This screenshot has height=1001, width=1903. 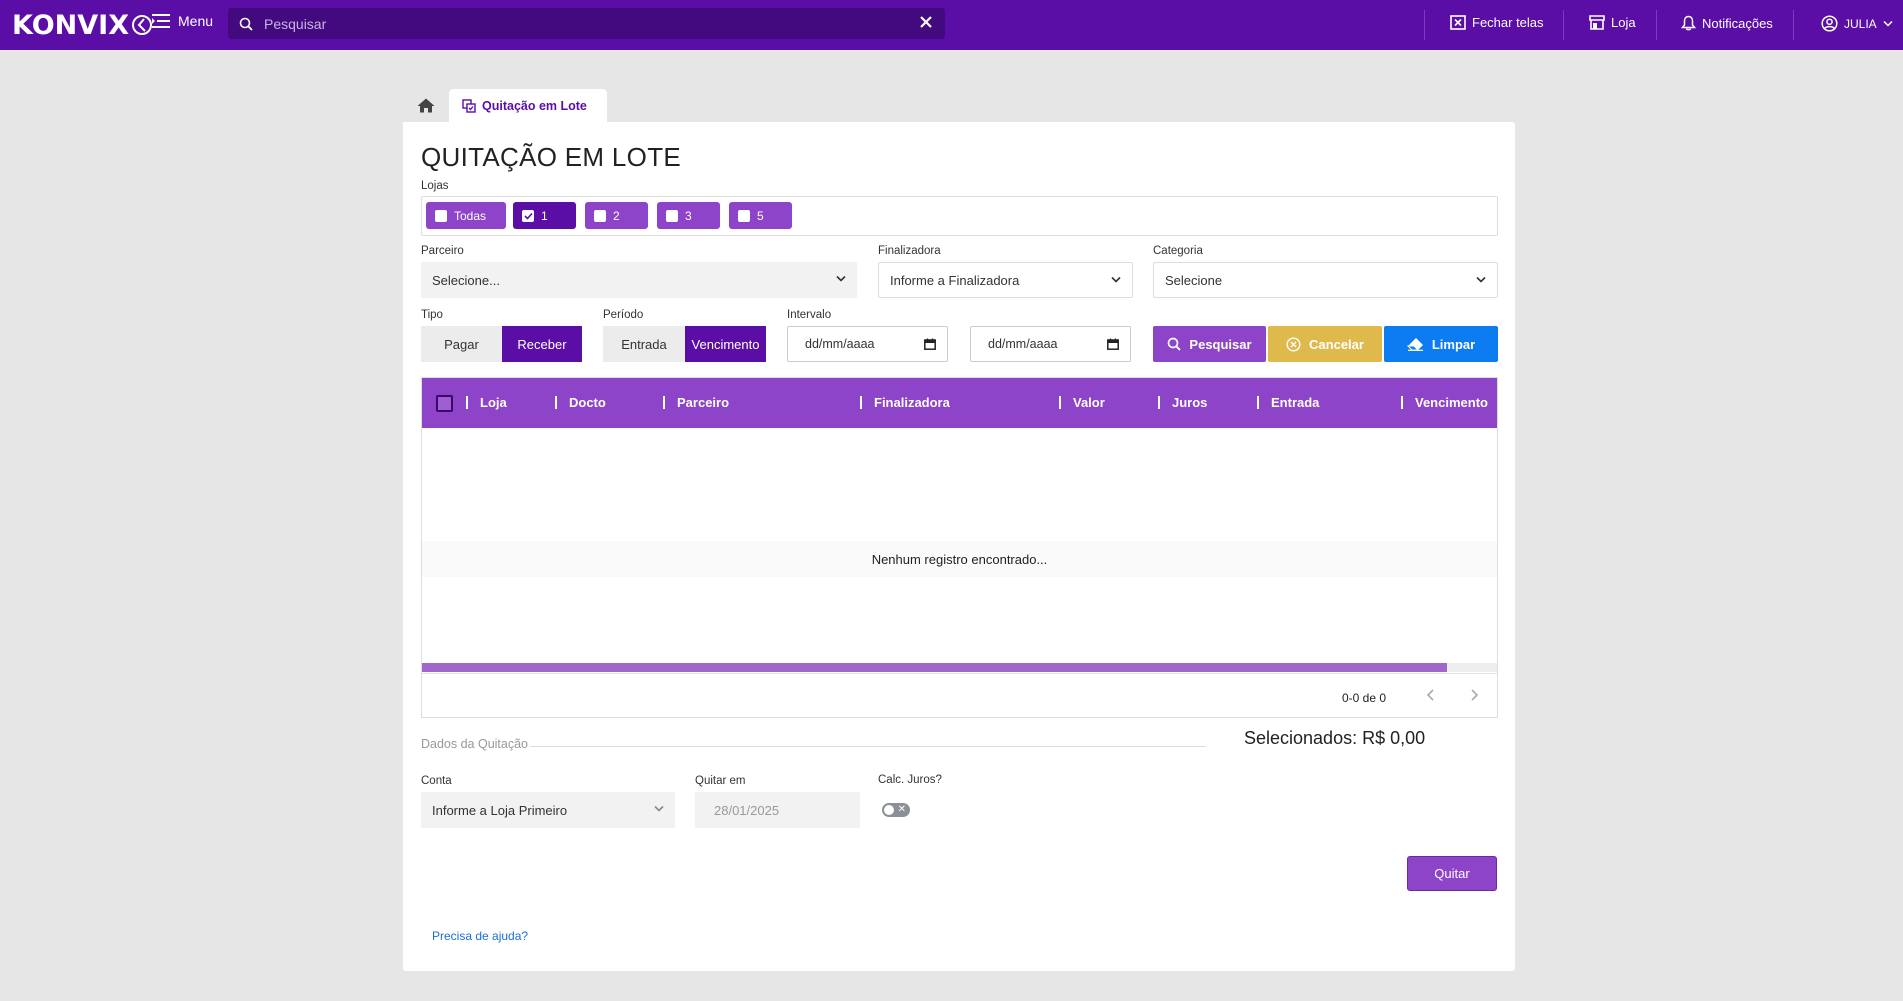 I want to click on loja-button: Loja, so click(x=1612, y=22).